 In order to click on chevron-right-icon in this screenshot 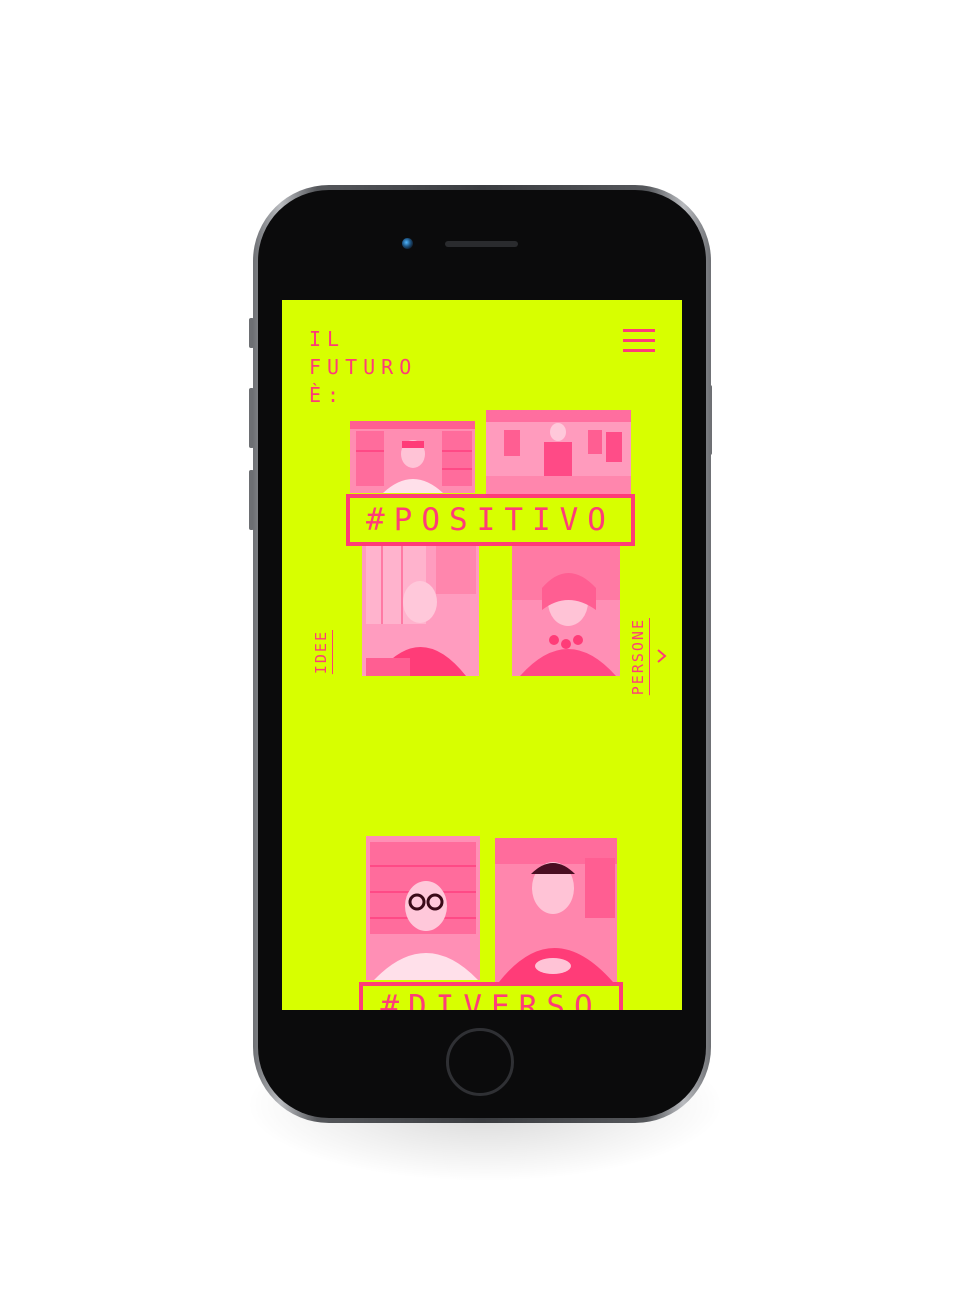, I will do `click(661, 656)`.